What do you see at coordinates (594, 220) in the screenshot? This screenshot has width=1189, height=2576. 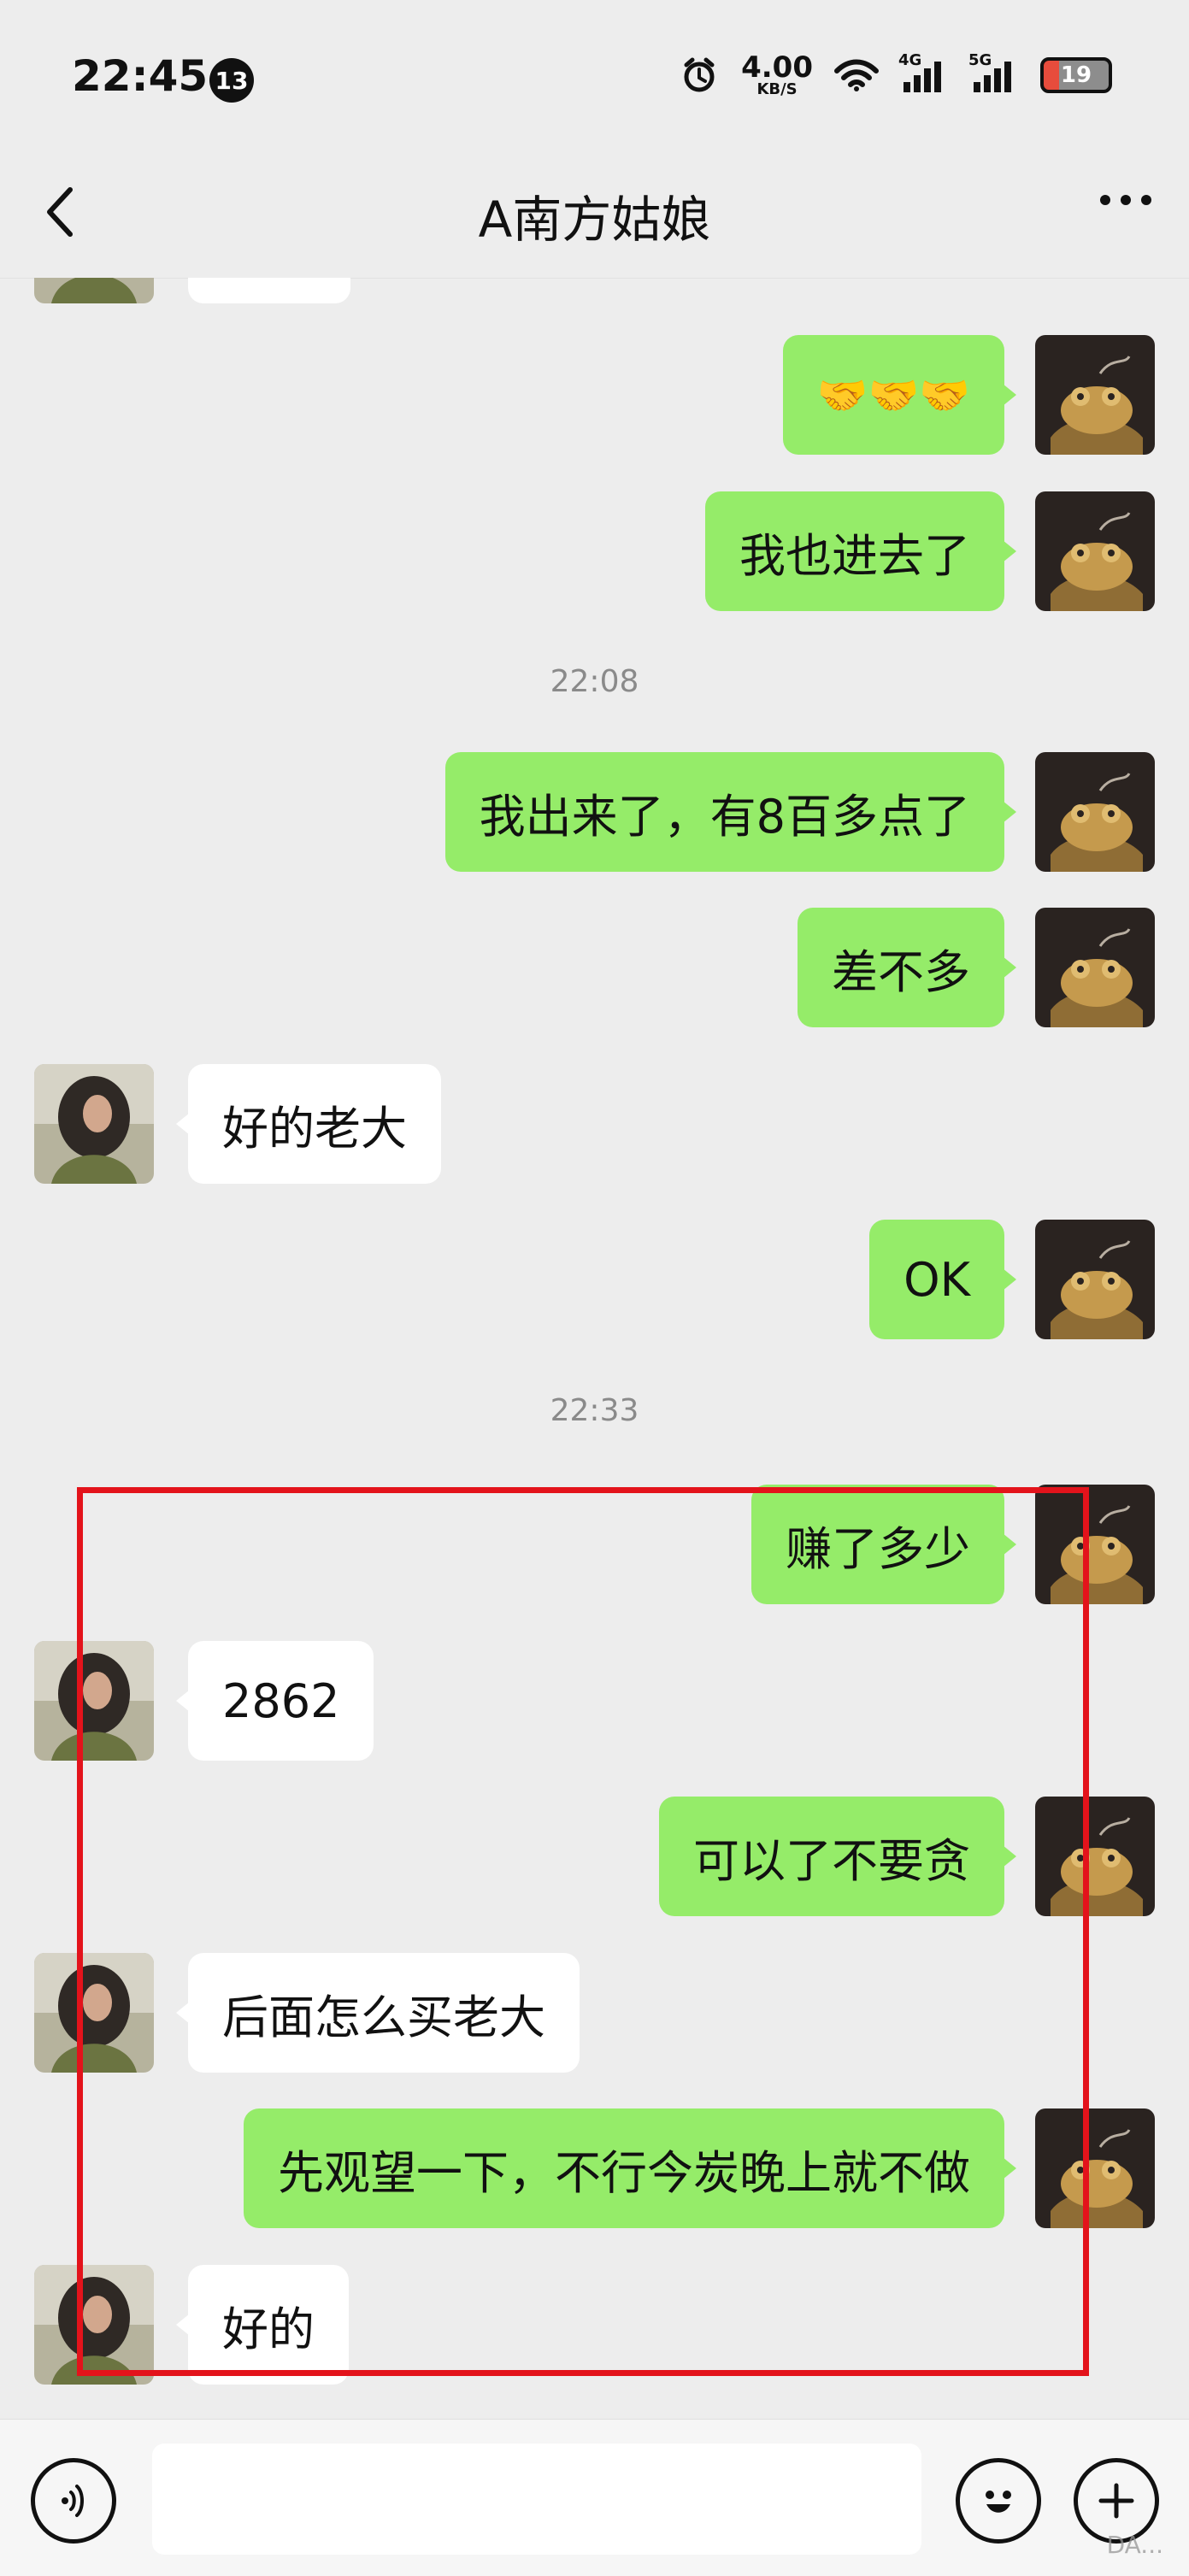 I see `chat-title: A南方姑娘` at bounding box center [594, 220].